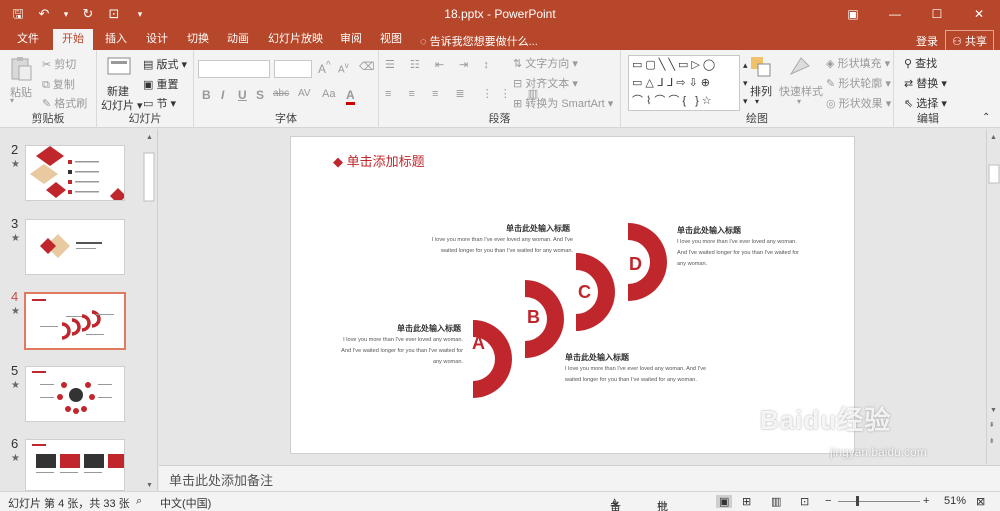 The image size is (1000, 511). What do you see at coordinates (519, 104) in the screenshot?
I see `smartart-icon: ⊞` at bounding box center [519, 104].